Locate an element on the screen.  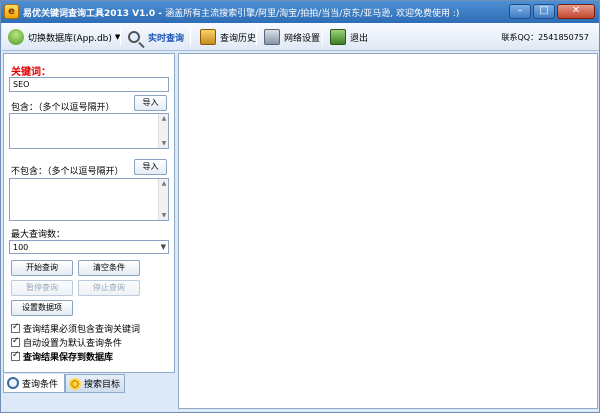
pause-query-button: 暂停查询 is located at coordinates (42, 288).